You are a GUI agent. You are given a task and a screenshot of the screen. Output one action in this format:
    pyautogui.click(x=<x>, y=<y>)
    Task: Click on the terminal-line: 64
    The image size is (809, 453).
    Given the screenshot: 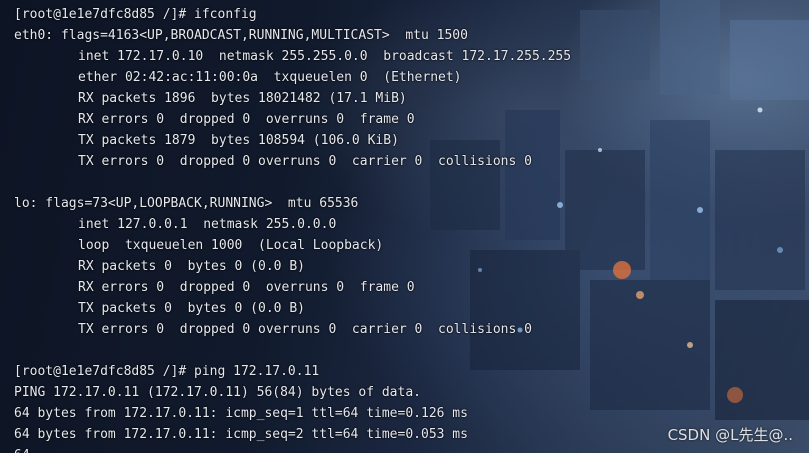 What is the action you would take?
    pyautogui.click(x=411, y=449)
    